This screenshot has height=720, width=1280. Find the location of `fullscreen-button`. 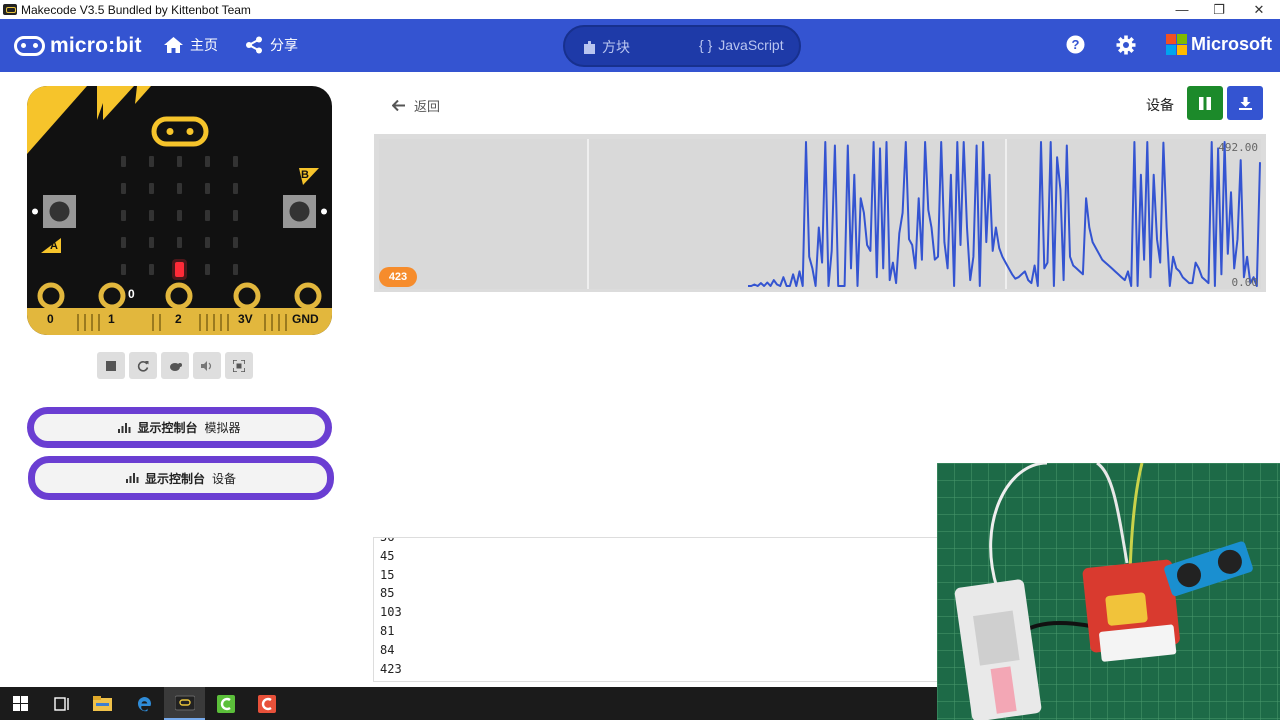

fullscreen-button is located at coordinates (239, 365).